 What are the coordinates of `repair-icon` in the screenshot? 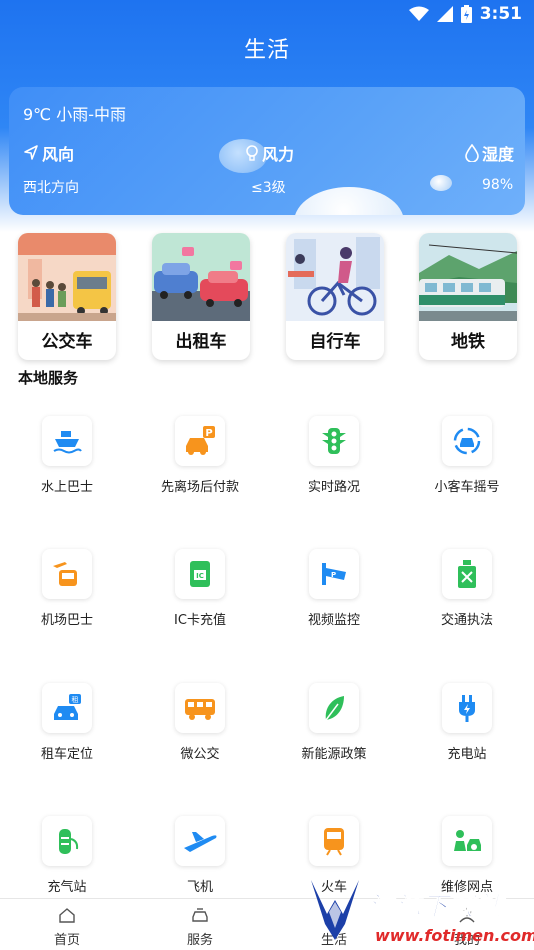 It's located at (467, 840).